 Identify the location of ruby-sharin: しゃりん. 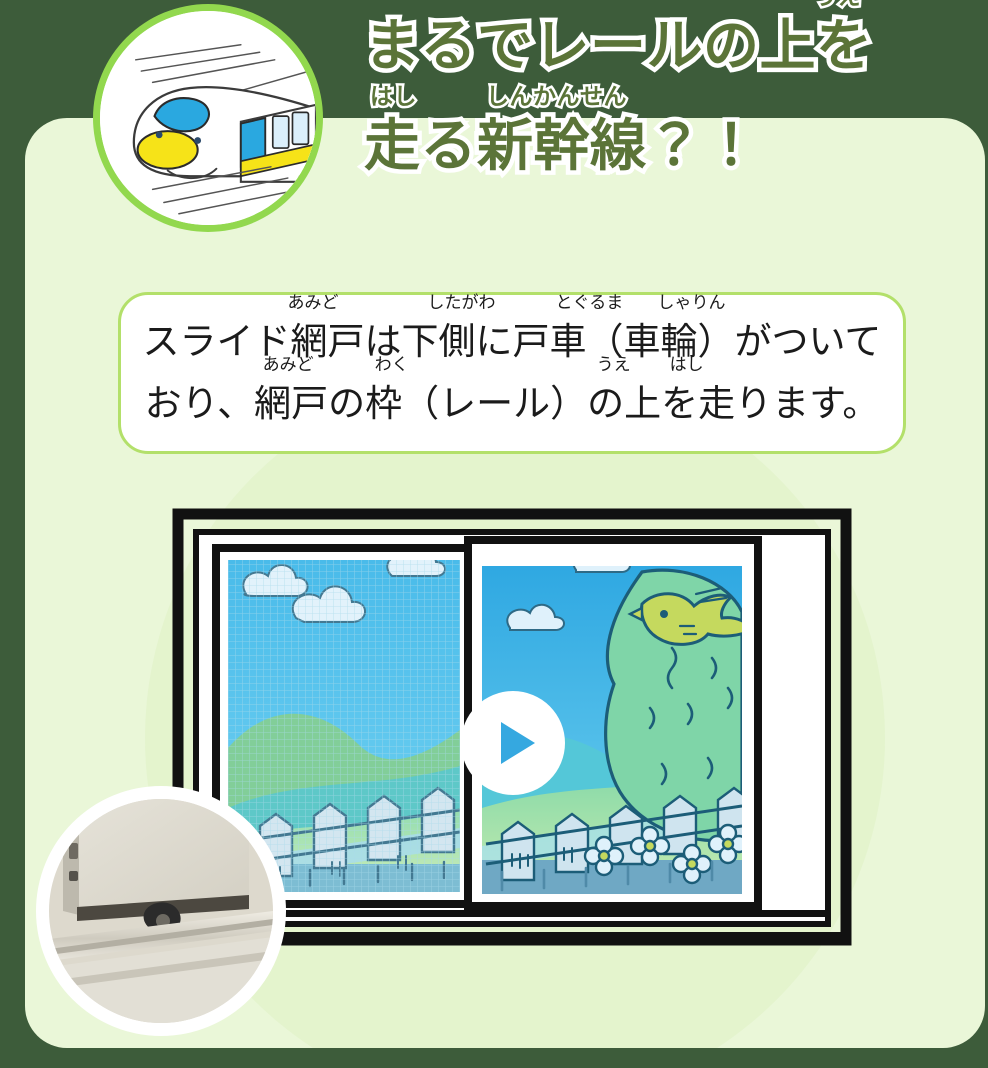
(691, 303).